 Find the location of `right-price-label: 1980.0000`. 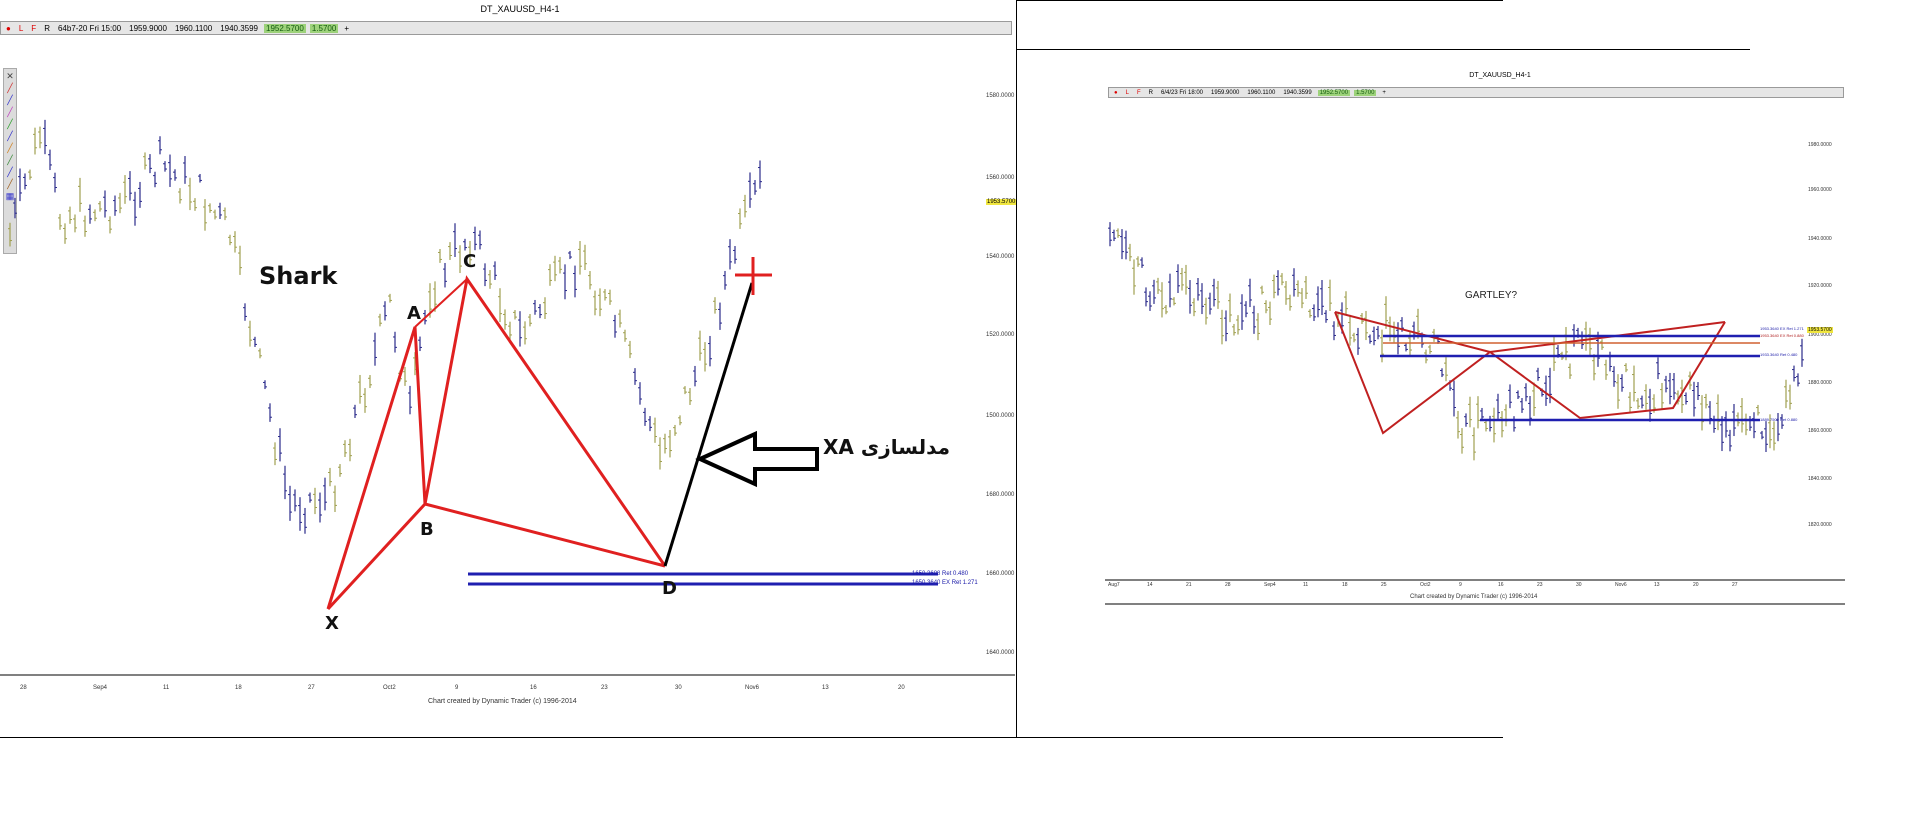

right-price-label: 1980.0000 is located at coordinates (1820, 145).